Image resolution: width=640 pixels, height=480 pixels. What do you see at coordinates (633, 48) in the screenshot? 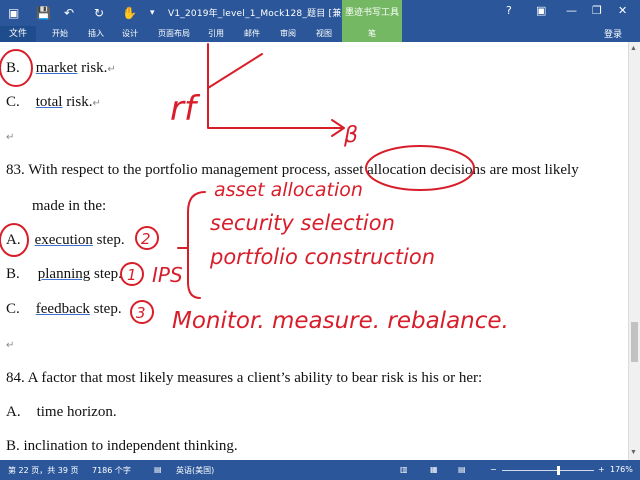
I see `scroll-up-icon: ▲` at bounding box center [633, 48].